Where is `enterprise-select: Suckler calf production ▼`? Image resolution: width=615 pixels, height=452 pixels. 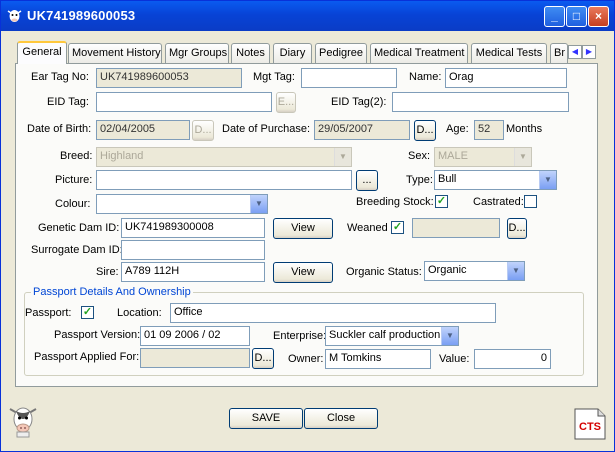
enterprise-select: Suckler calf production ▼ is located at coordinates (392, 336).